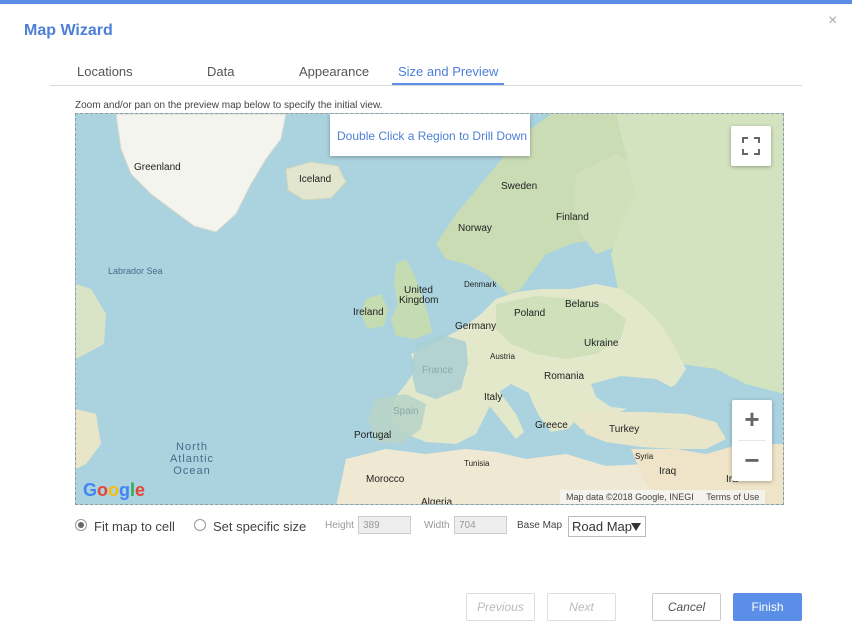  I want to click on label-portugal: Portugal, so click(373, 435).